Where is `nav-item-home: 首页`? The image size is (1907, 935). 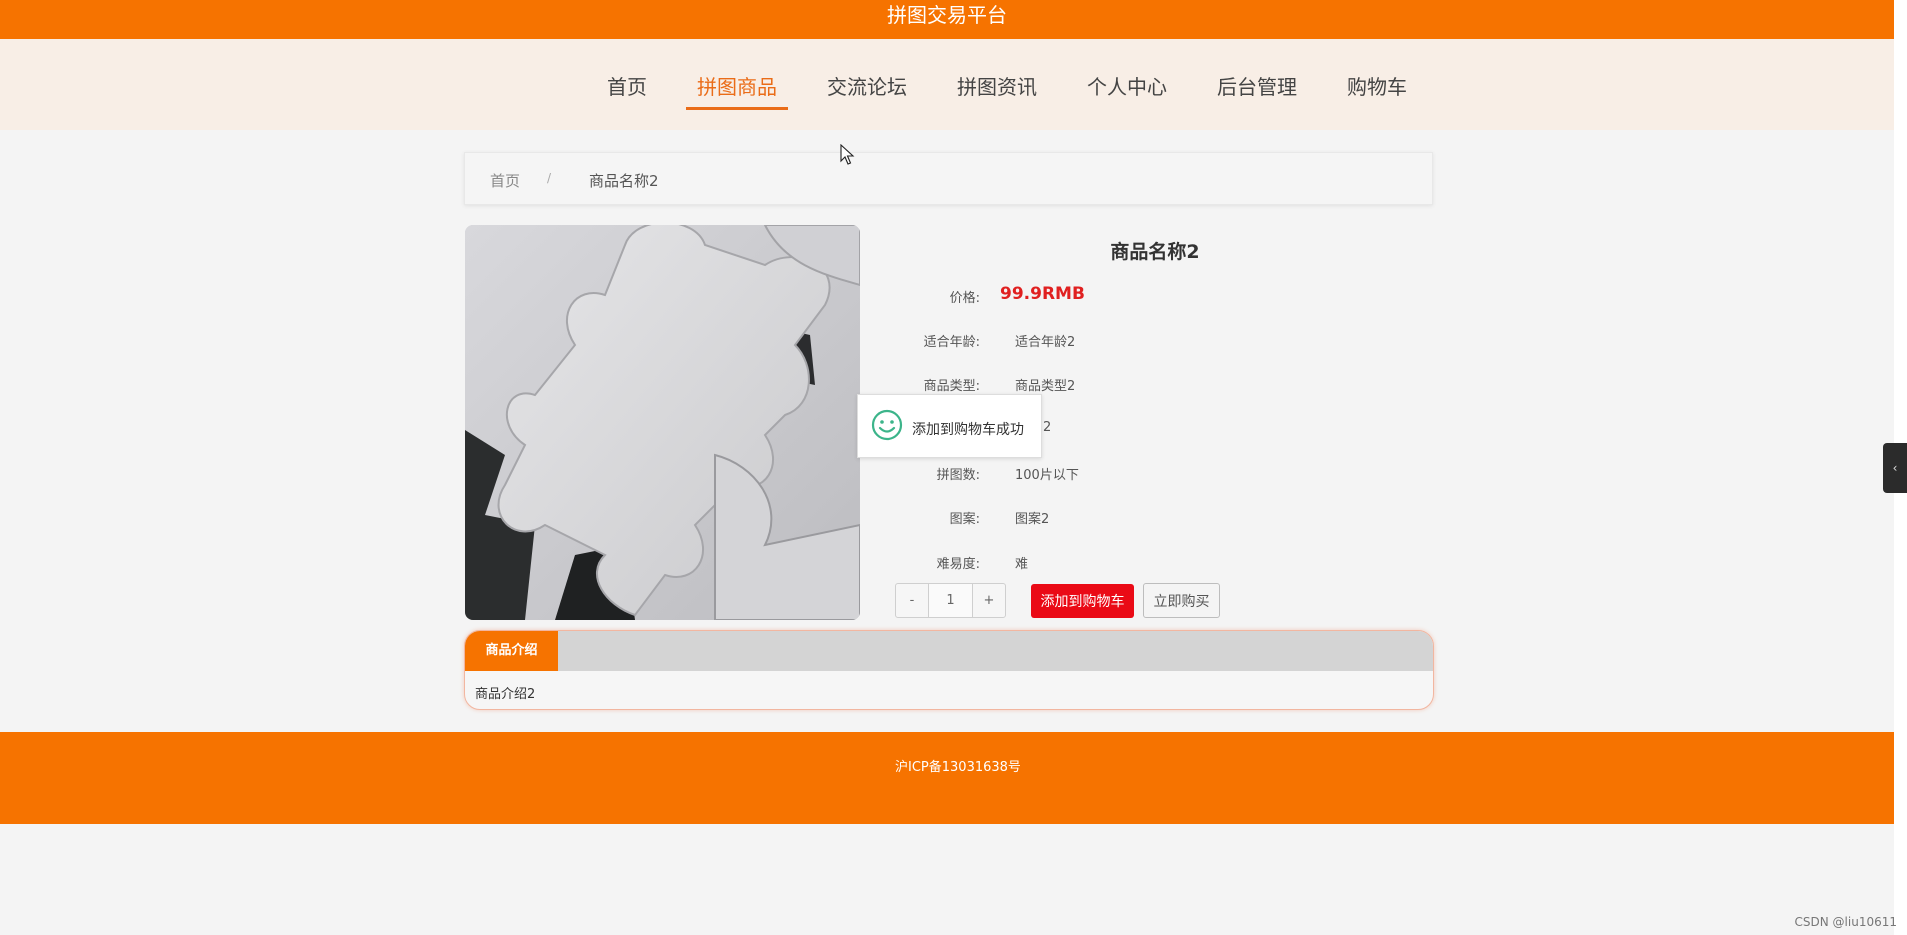
nav-item-home: 首页 is located at coordinates (627, 90).